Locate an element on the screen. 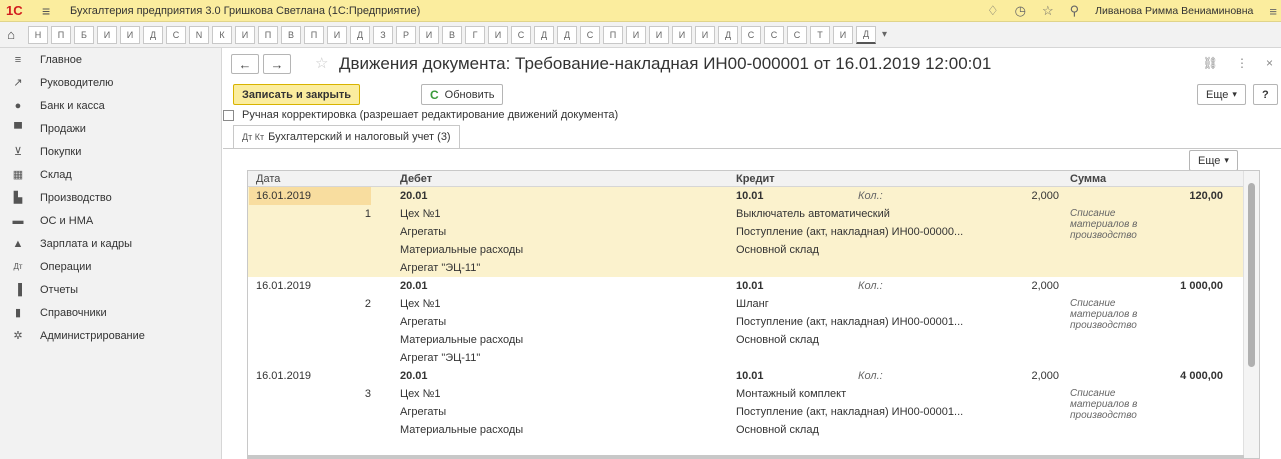 This screenshot has height=459, width=1281. credit-account-cell: 10.01 is located at coordinates (750, 286).